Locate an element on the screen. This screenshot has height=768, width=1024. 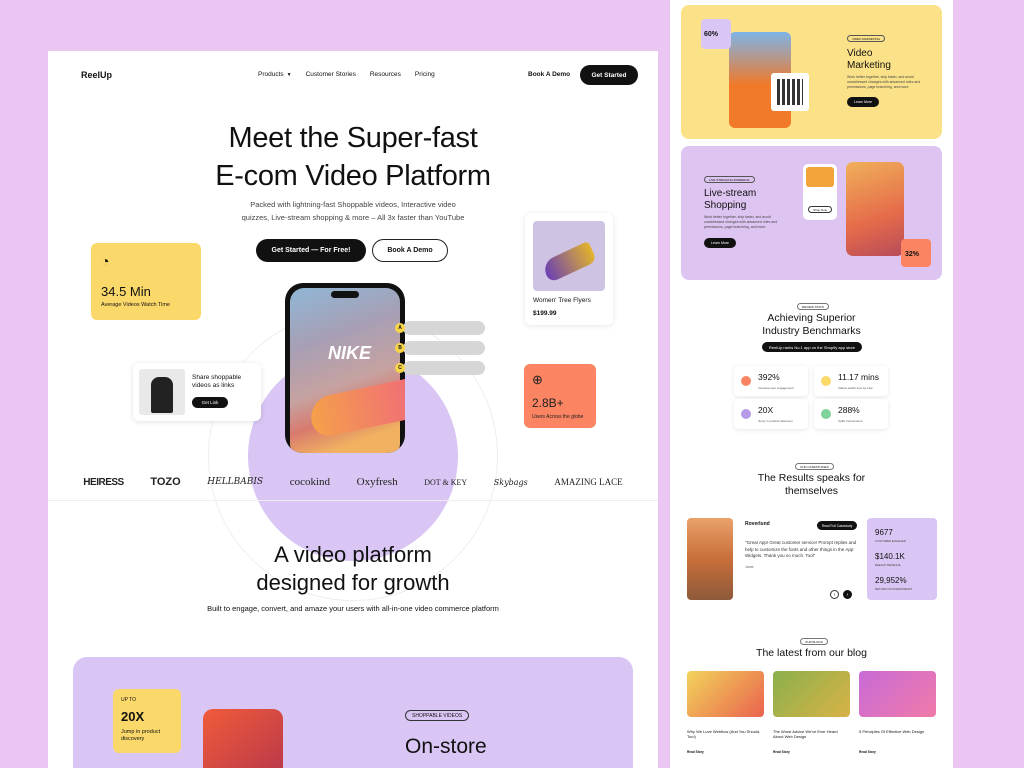
nav-book-demo: Book A Demo is located at coordinates (549, 74).